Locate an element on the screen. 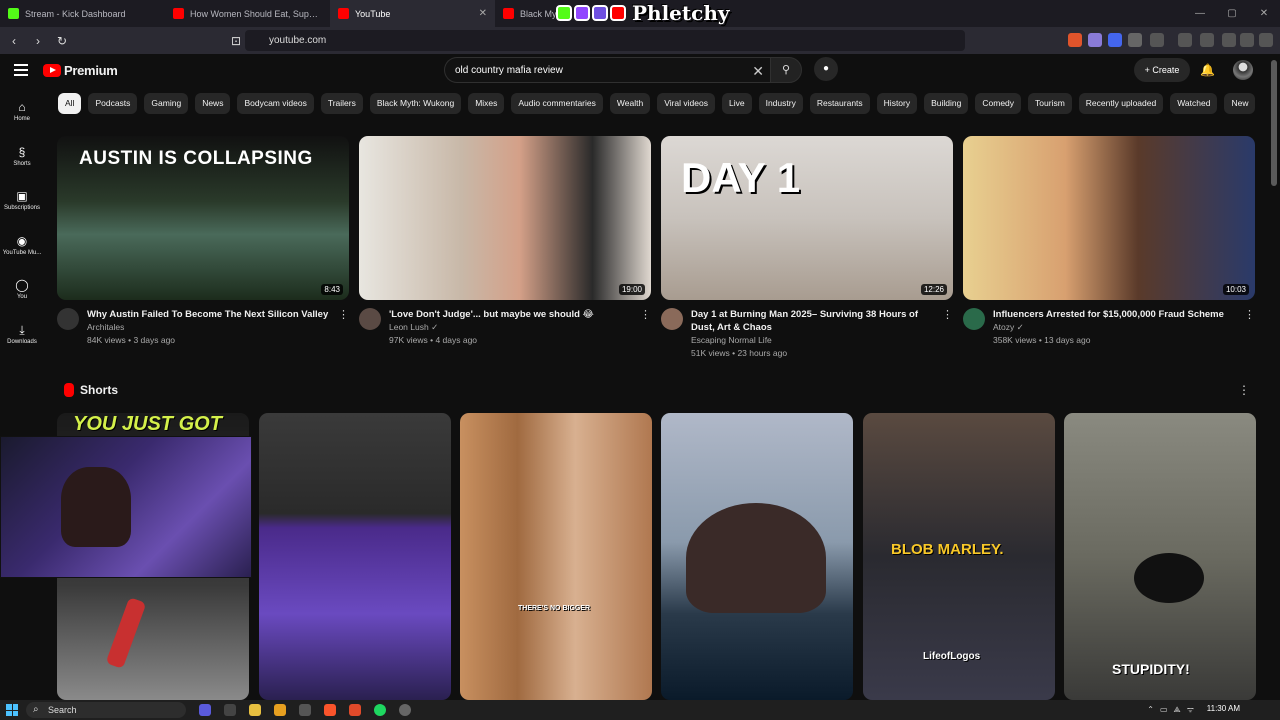 The image size is (1280, 720). channel-name: Architales is located at coordinates (218, 327).